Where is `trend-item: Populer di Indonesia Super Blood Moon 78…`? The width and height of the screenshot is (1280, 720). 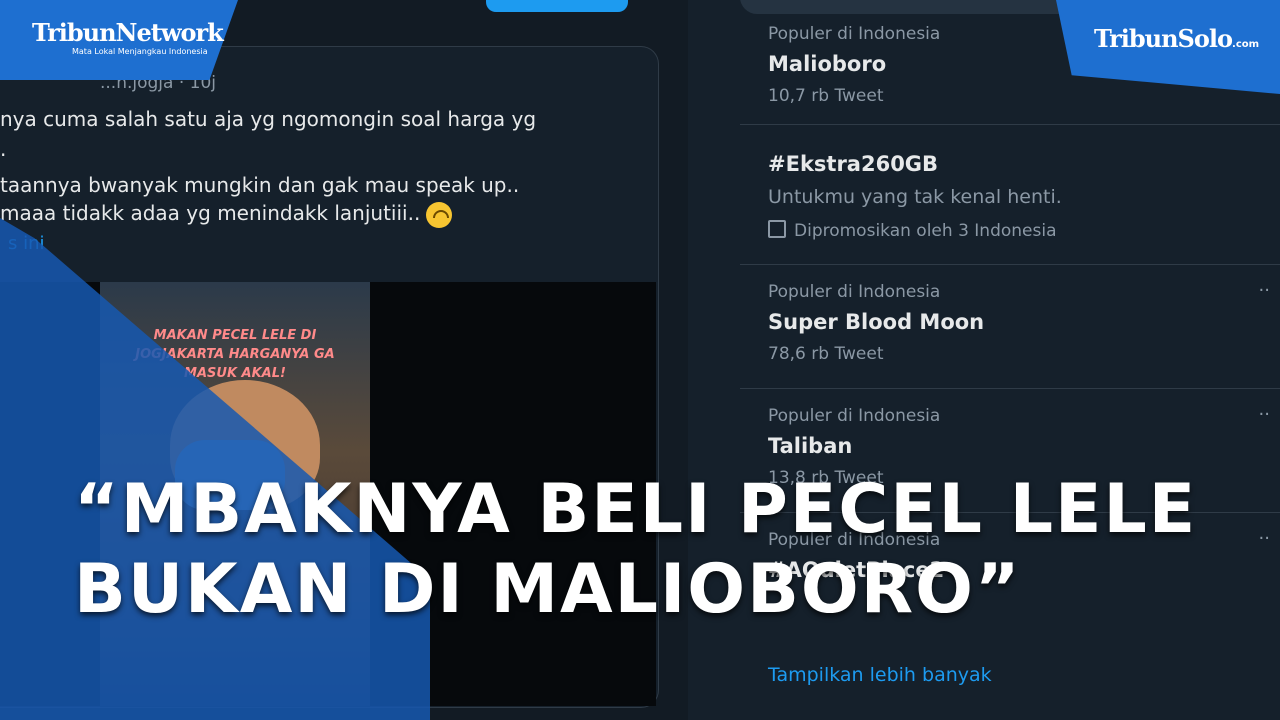 trend-item: Populer di Indonesia Super Blood Moon 78… is located at coordinates (1010, 326).